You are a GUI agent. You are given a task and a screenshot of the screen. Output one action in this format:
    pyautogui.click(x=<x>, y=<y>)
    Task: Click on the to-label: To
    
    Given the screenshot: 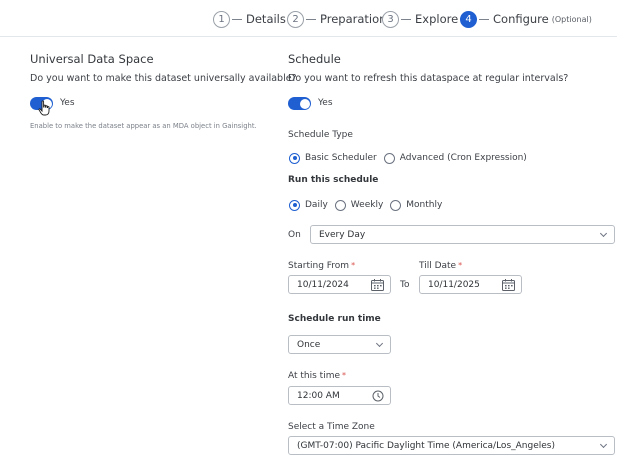 What is the action you would take?
    pyautogui.click(x=405, y=285)
    